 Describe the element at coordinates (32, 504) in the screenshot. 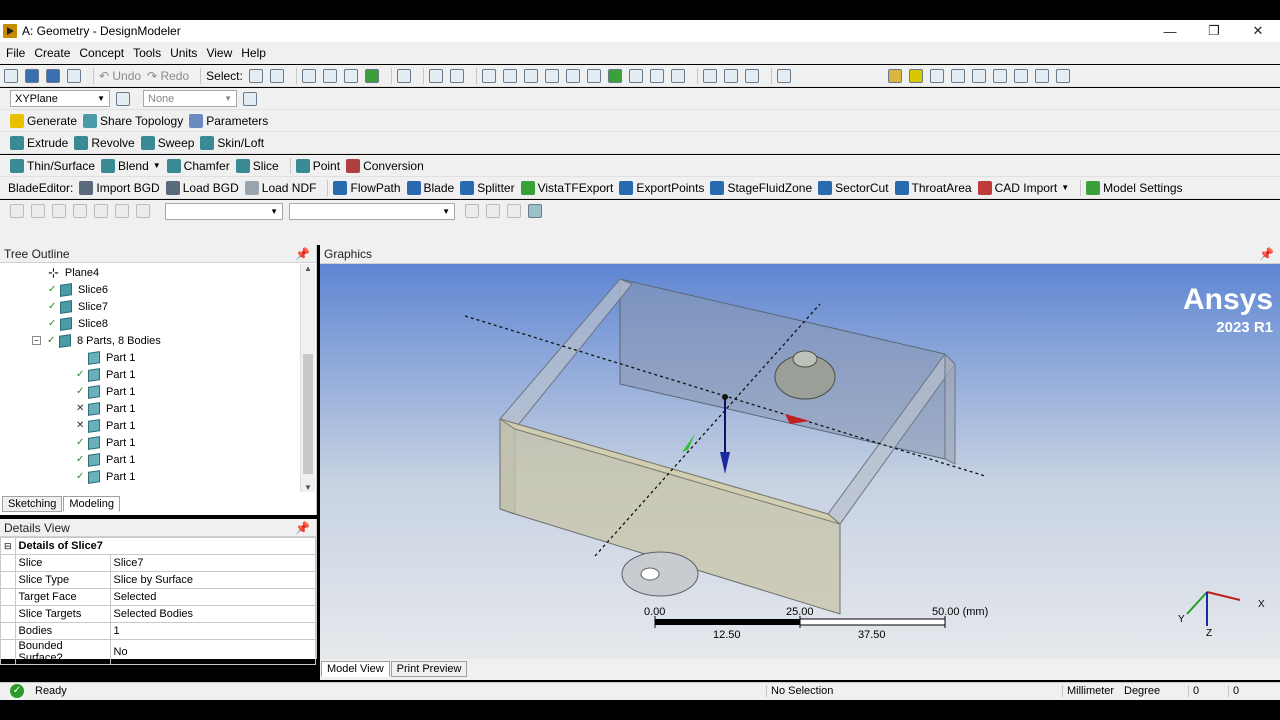

I see `tab-sketching: Sketching` at that location.